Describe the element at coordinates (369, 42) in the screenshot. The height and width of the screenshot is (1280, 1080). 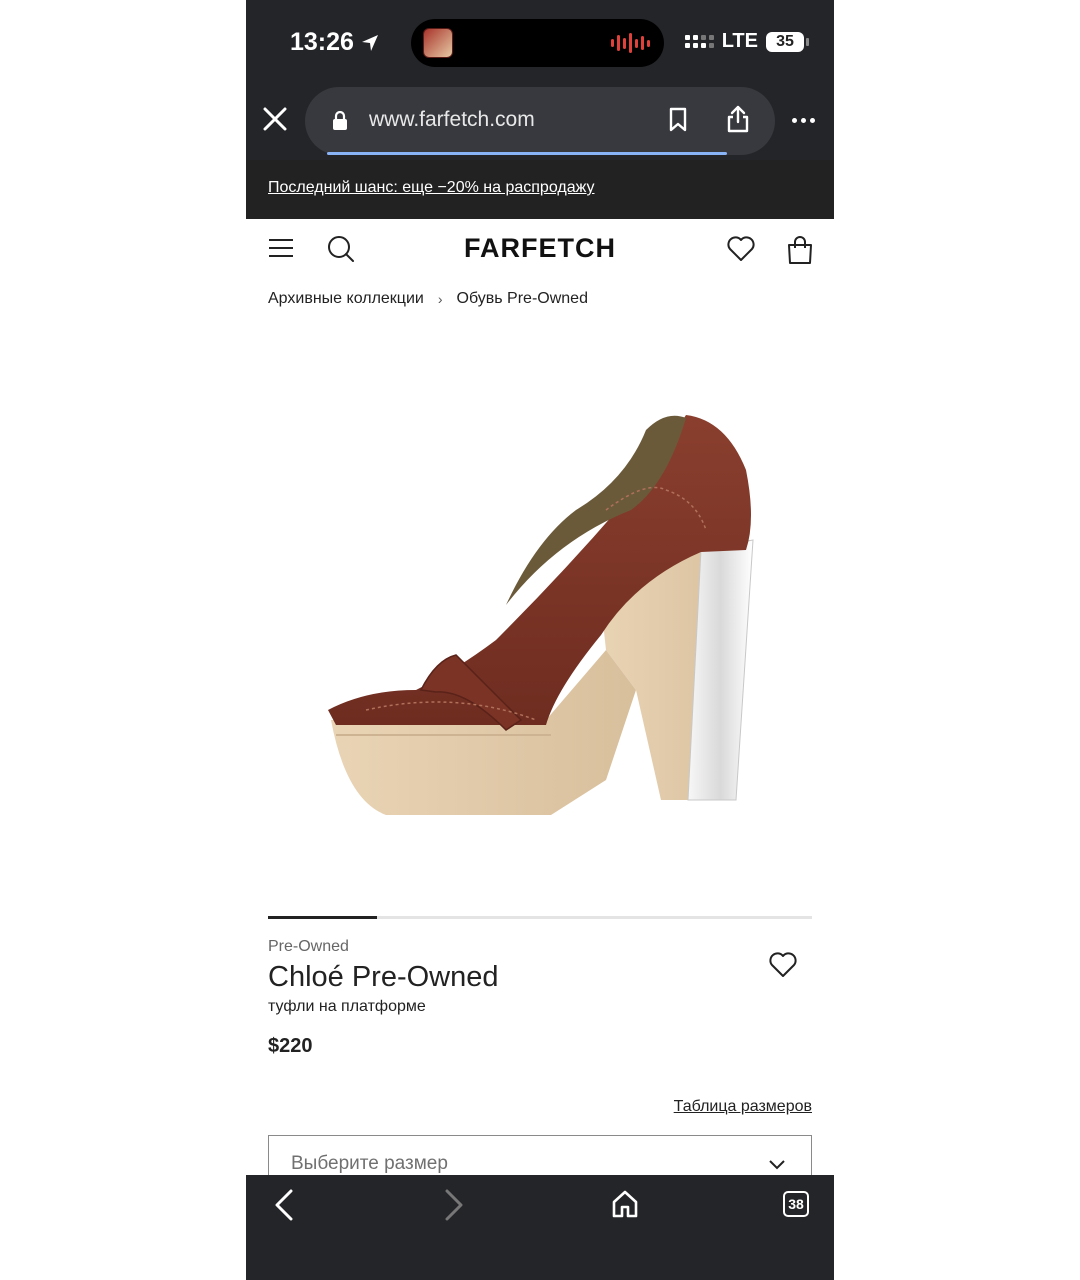
I see `location-arrow-icon` at that location.